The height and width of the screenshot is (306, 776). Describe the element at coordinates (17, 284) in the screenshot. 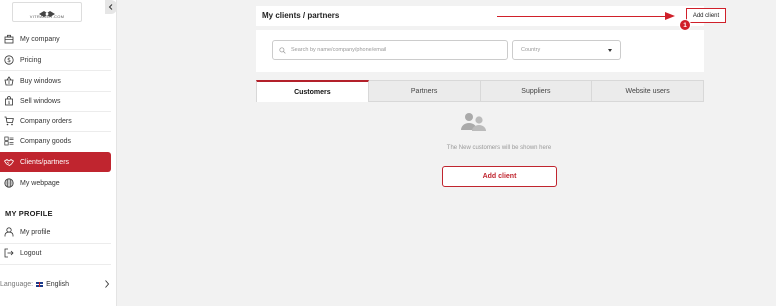

I see `language-label: Language:` at that location.